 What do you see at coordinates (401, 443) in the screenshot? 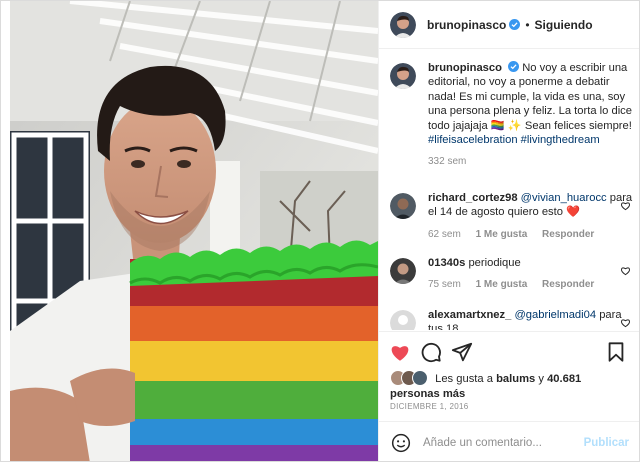
I see `emoji-icon` at bounding box center [401, 443].